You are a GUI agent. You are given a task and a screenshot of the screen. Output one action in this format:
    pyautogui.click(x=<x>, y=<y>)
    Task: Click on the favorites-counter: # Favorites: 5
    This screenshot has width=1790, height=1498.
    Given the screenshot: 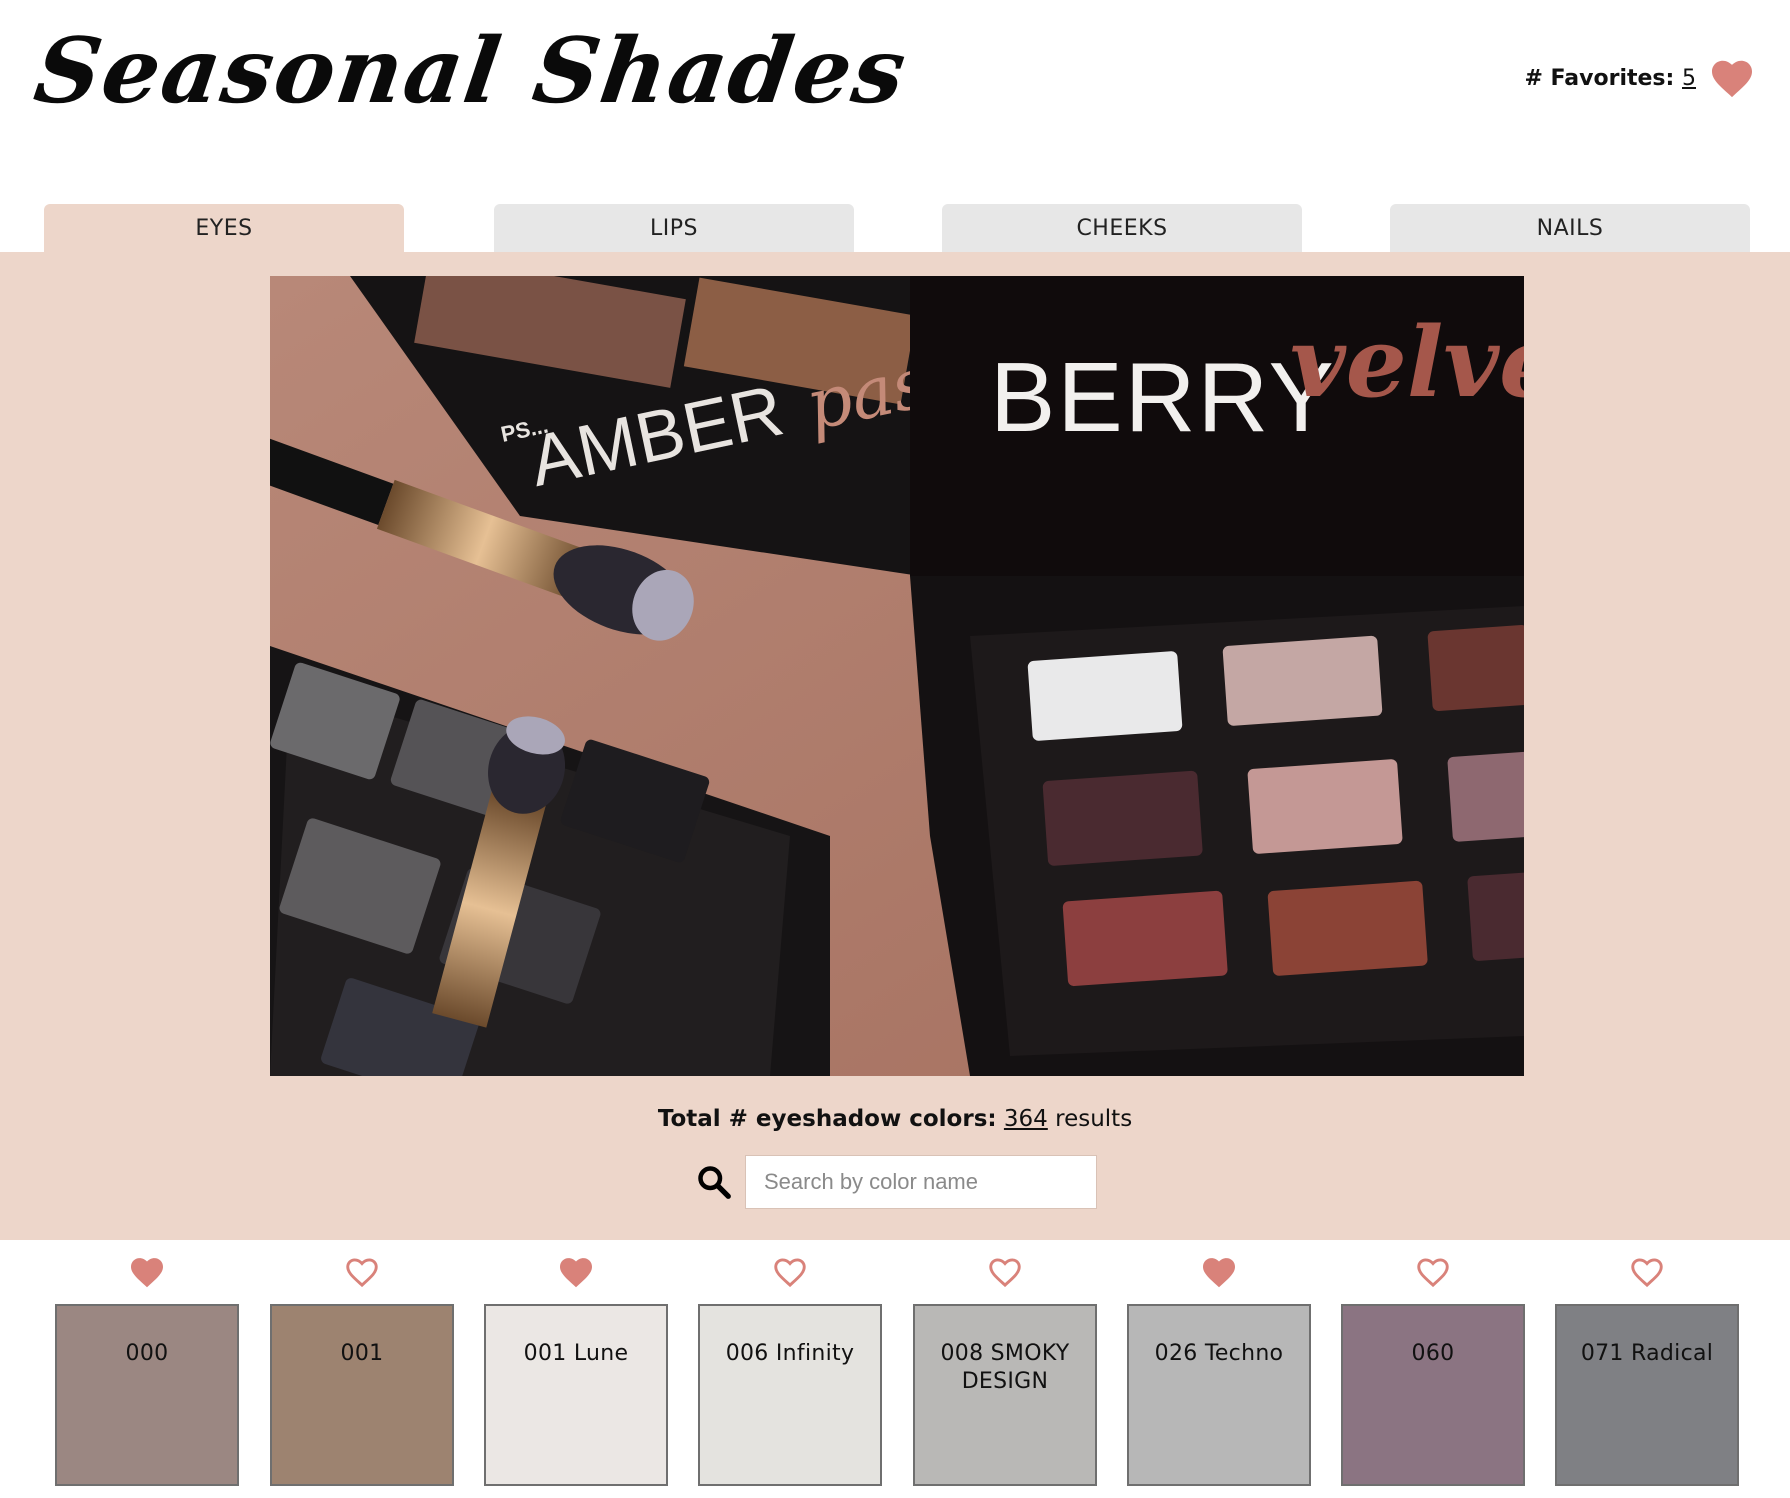 What is the action you would take?
    pyautogui.click(x=1639, y=78)
    